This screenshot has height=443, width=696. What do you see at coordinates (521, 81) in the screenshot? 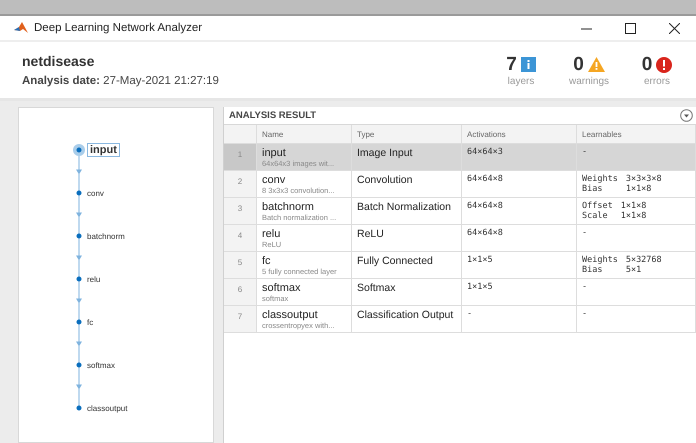
I see `count-label: layers` at bounding box center [521, 81].